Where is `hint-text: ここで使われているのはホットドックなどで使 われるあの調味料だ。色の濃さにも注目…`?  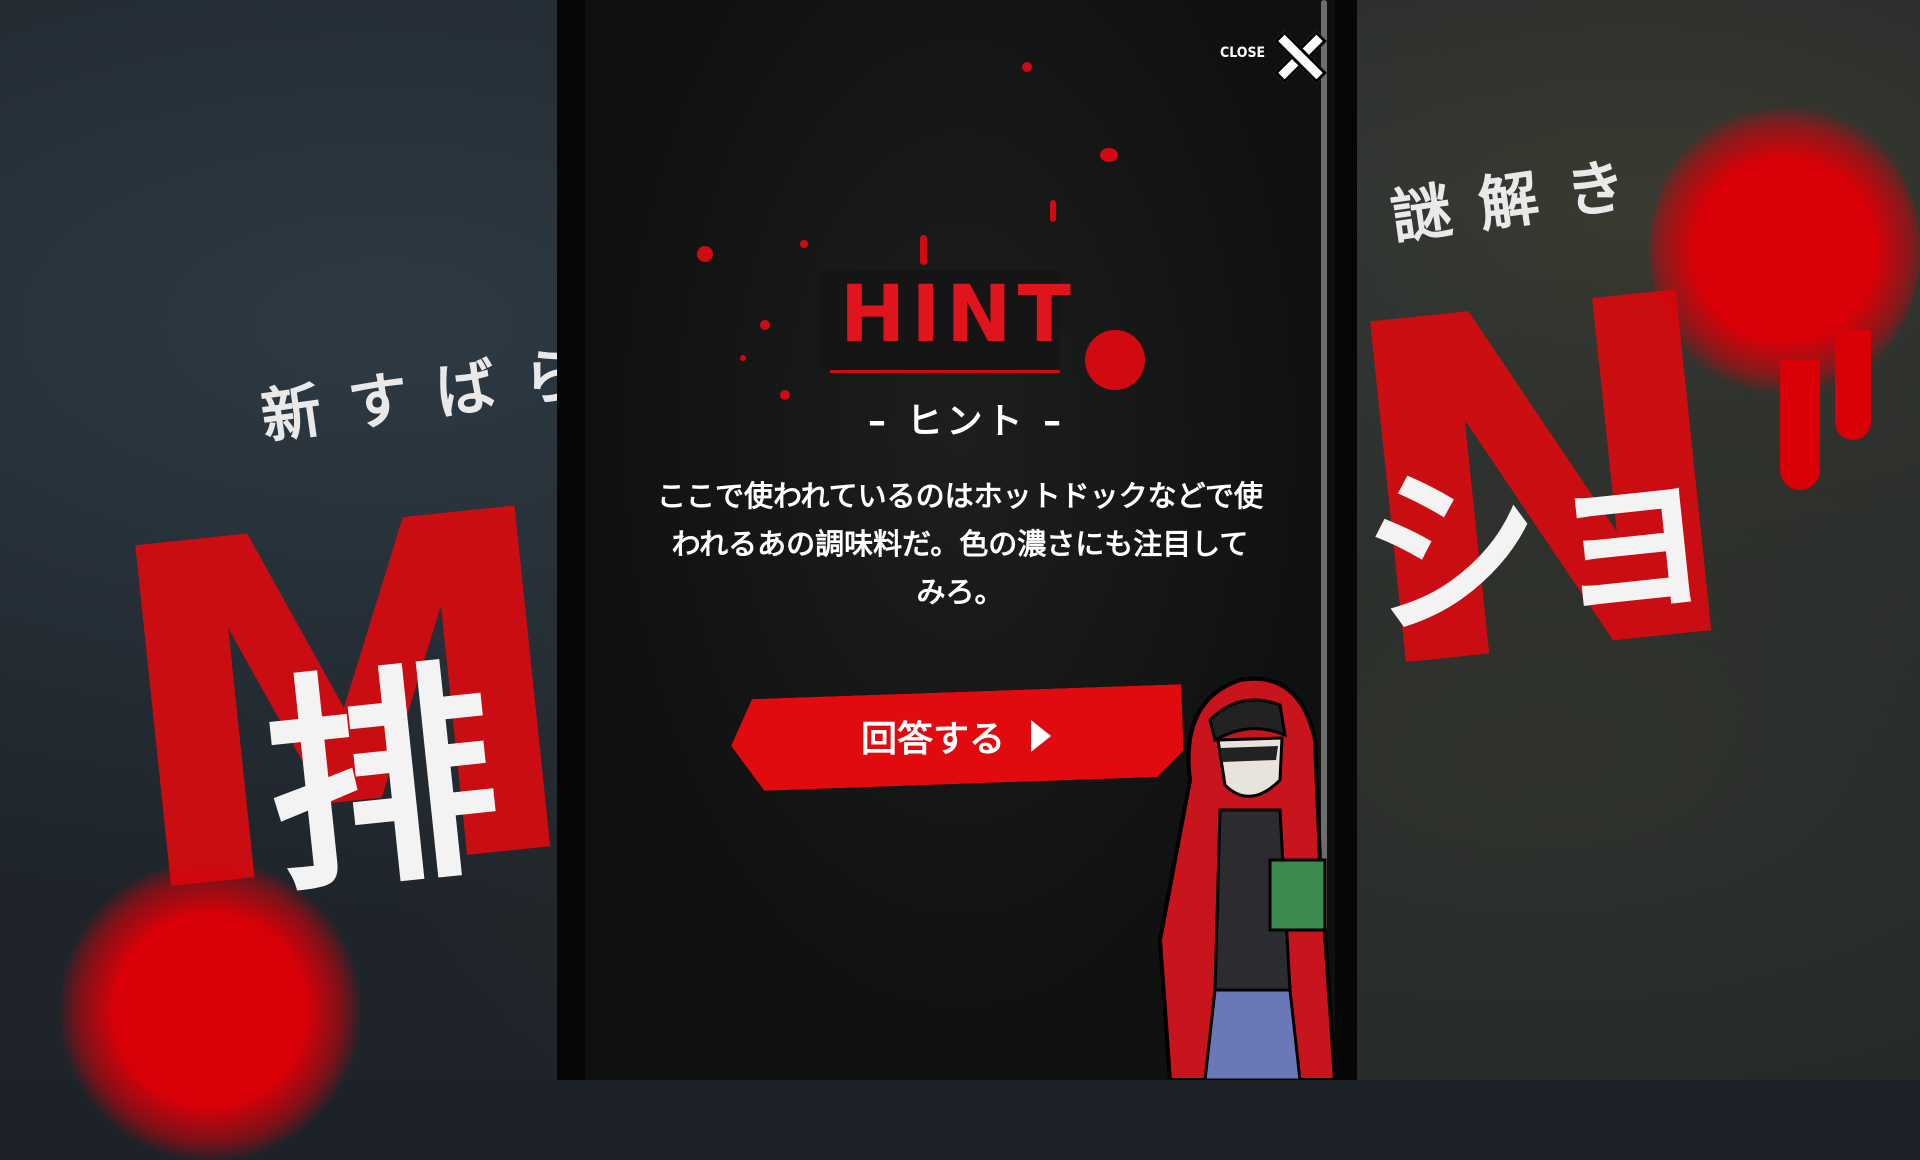 hint-text: ここで使われているのはホットドックなどで使 われるあの調味料だ。色の濃さにも注目… is located at coordinates (960, 544).